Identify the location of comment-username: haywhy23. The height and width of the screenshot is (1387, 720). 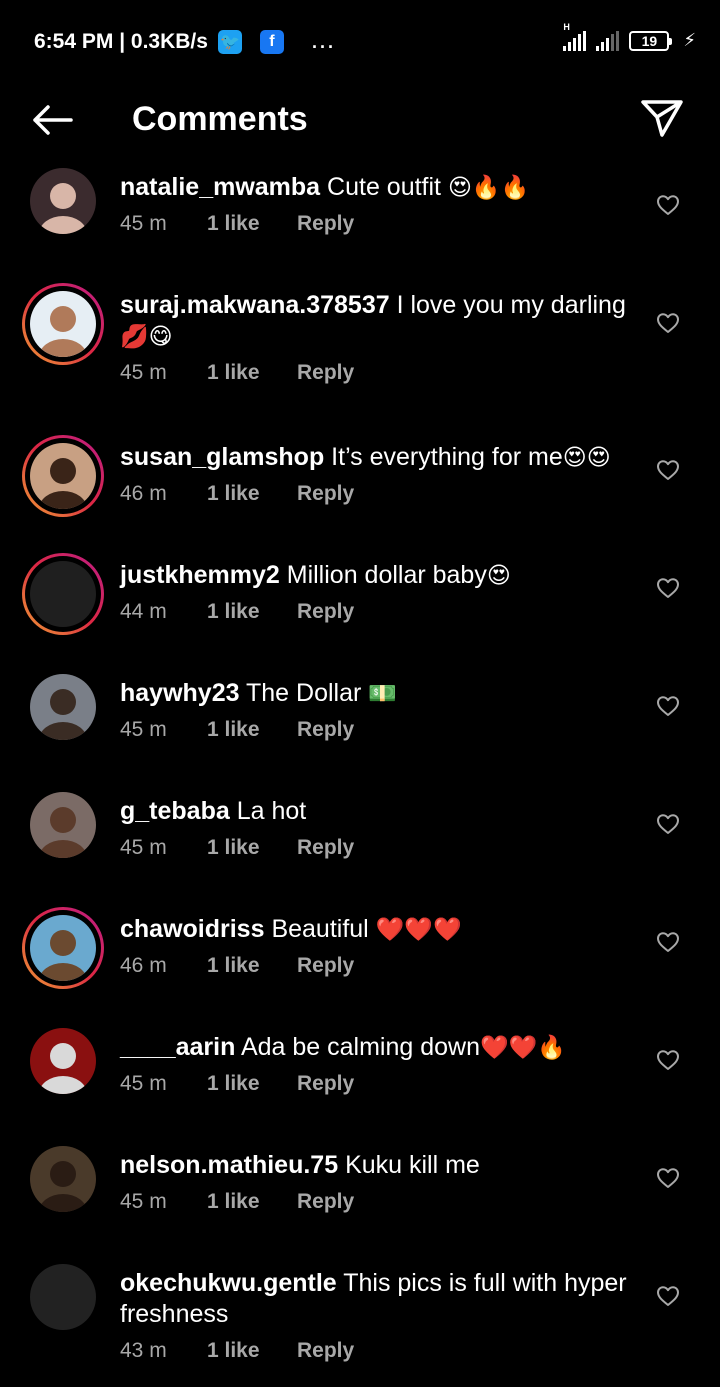
(180, 693).